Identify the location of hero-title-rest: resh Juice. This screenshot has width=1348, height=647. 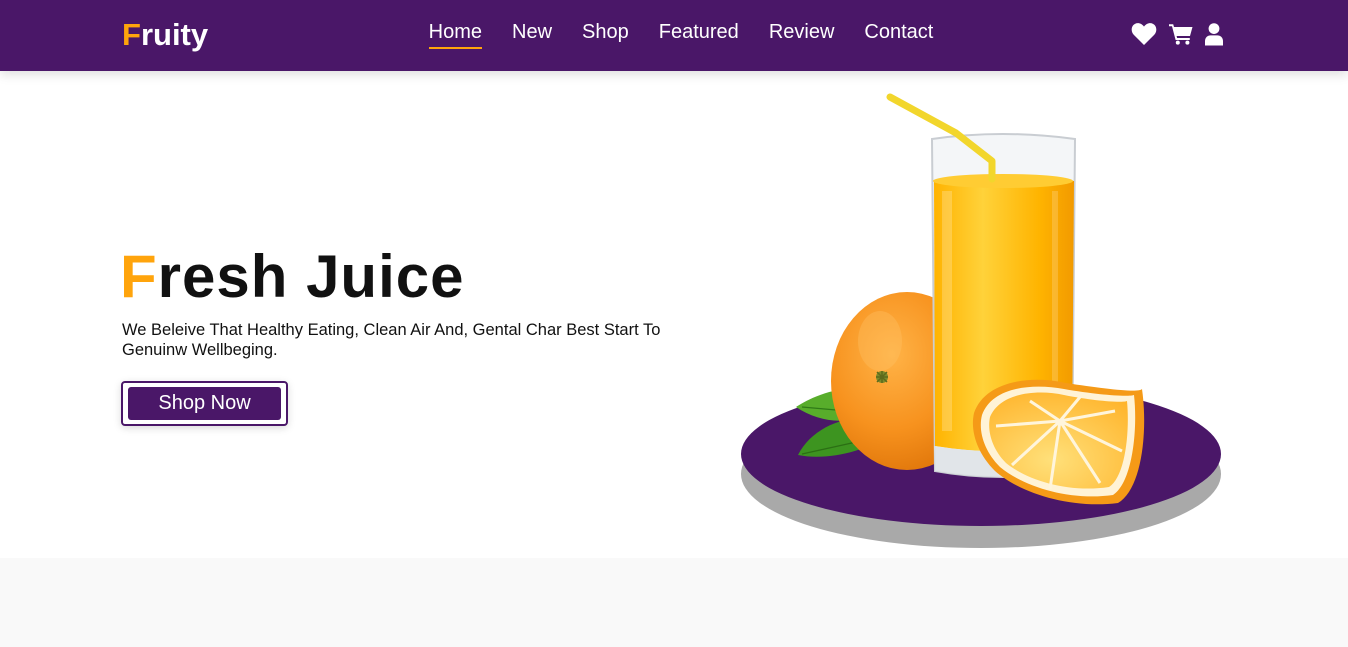
(311, 276).